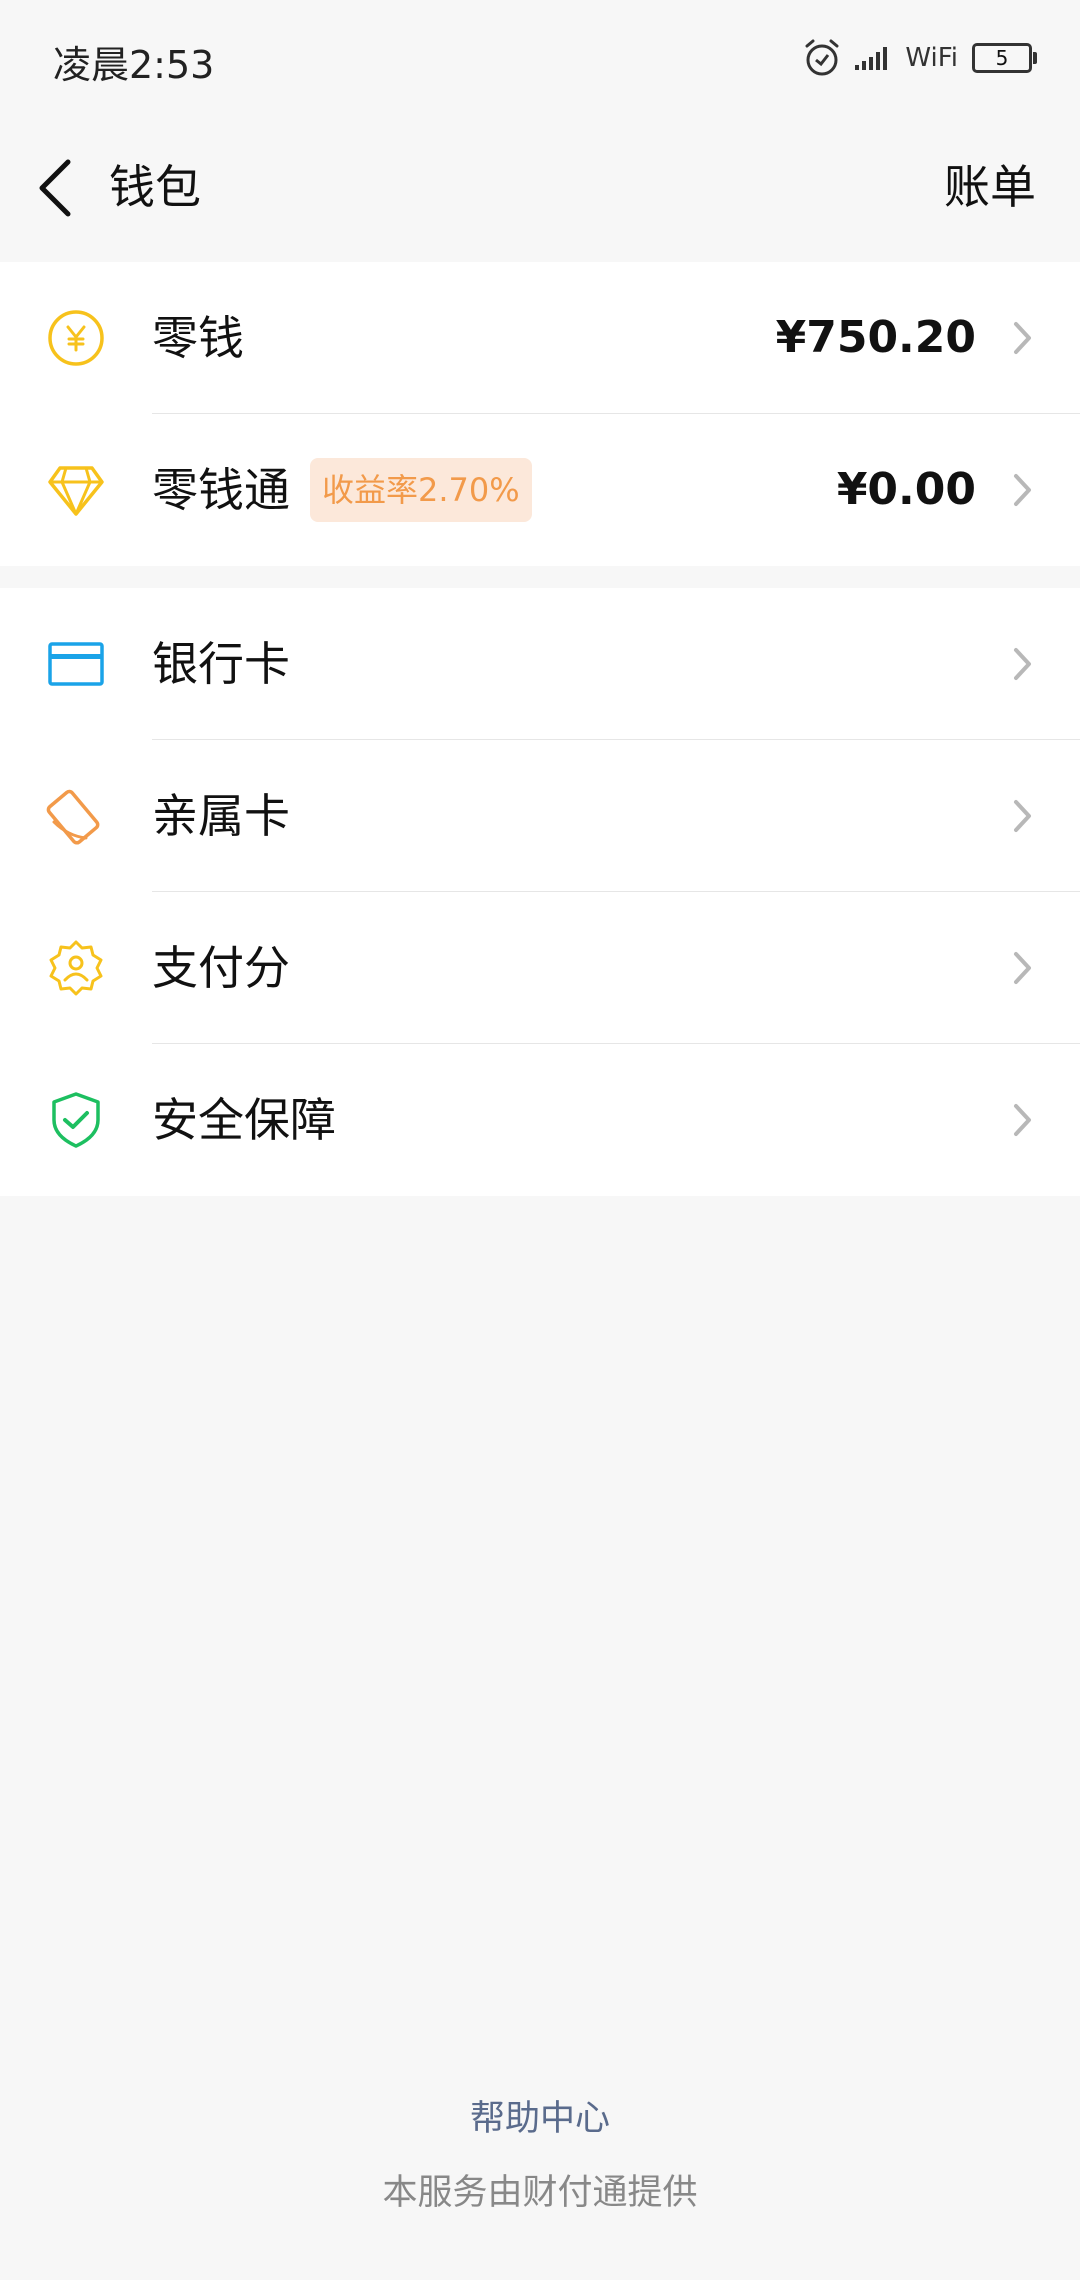  What do you see at coordinates (875, 337) in the screenshot?
I see `balance-amount: ¥750.20` at bounding box center [875, 337].